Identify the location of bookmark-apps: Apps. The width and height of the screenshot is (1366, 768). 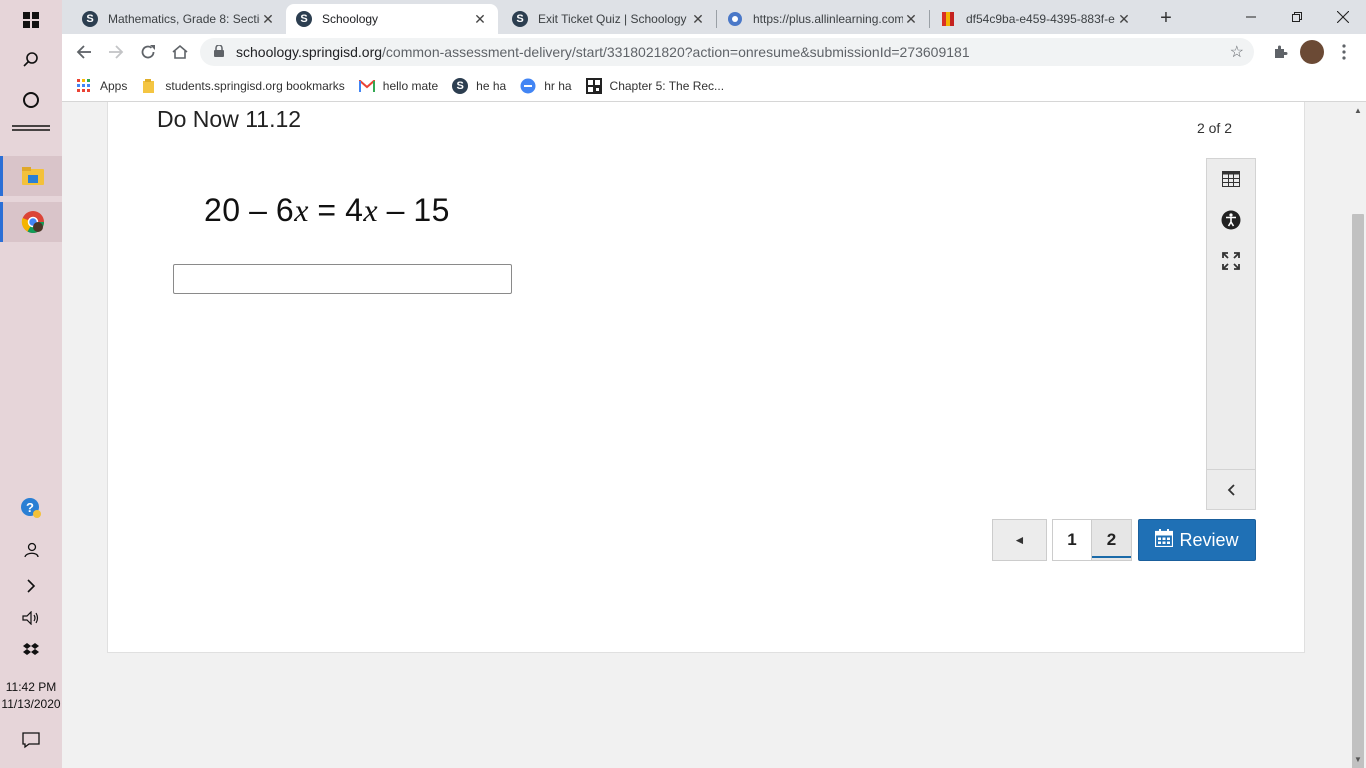
(101, 86).